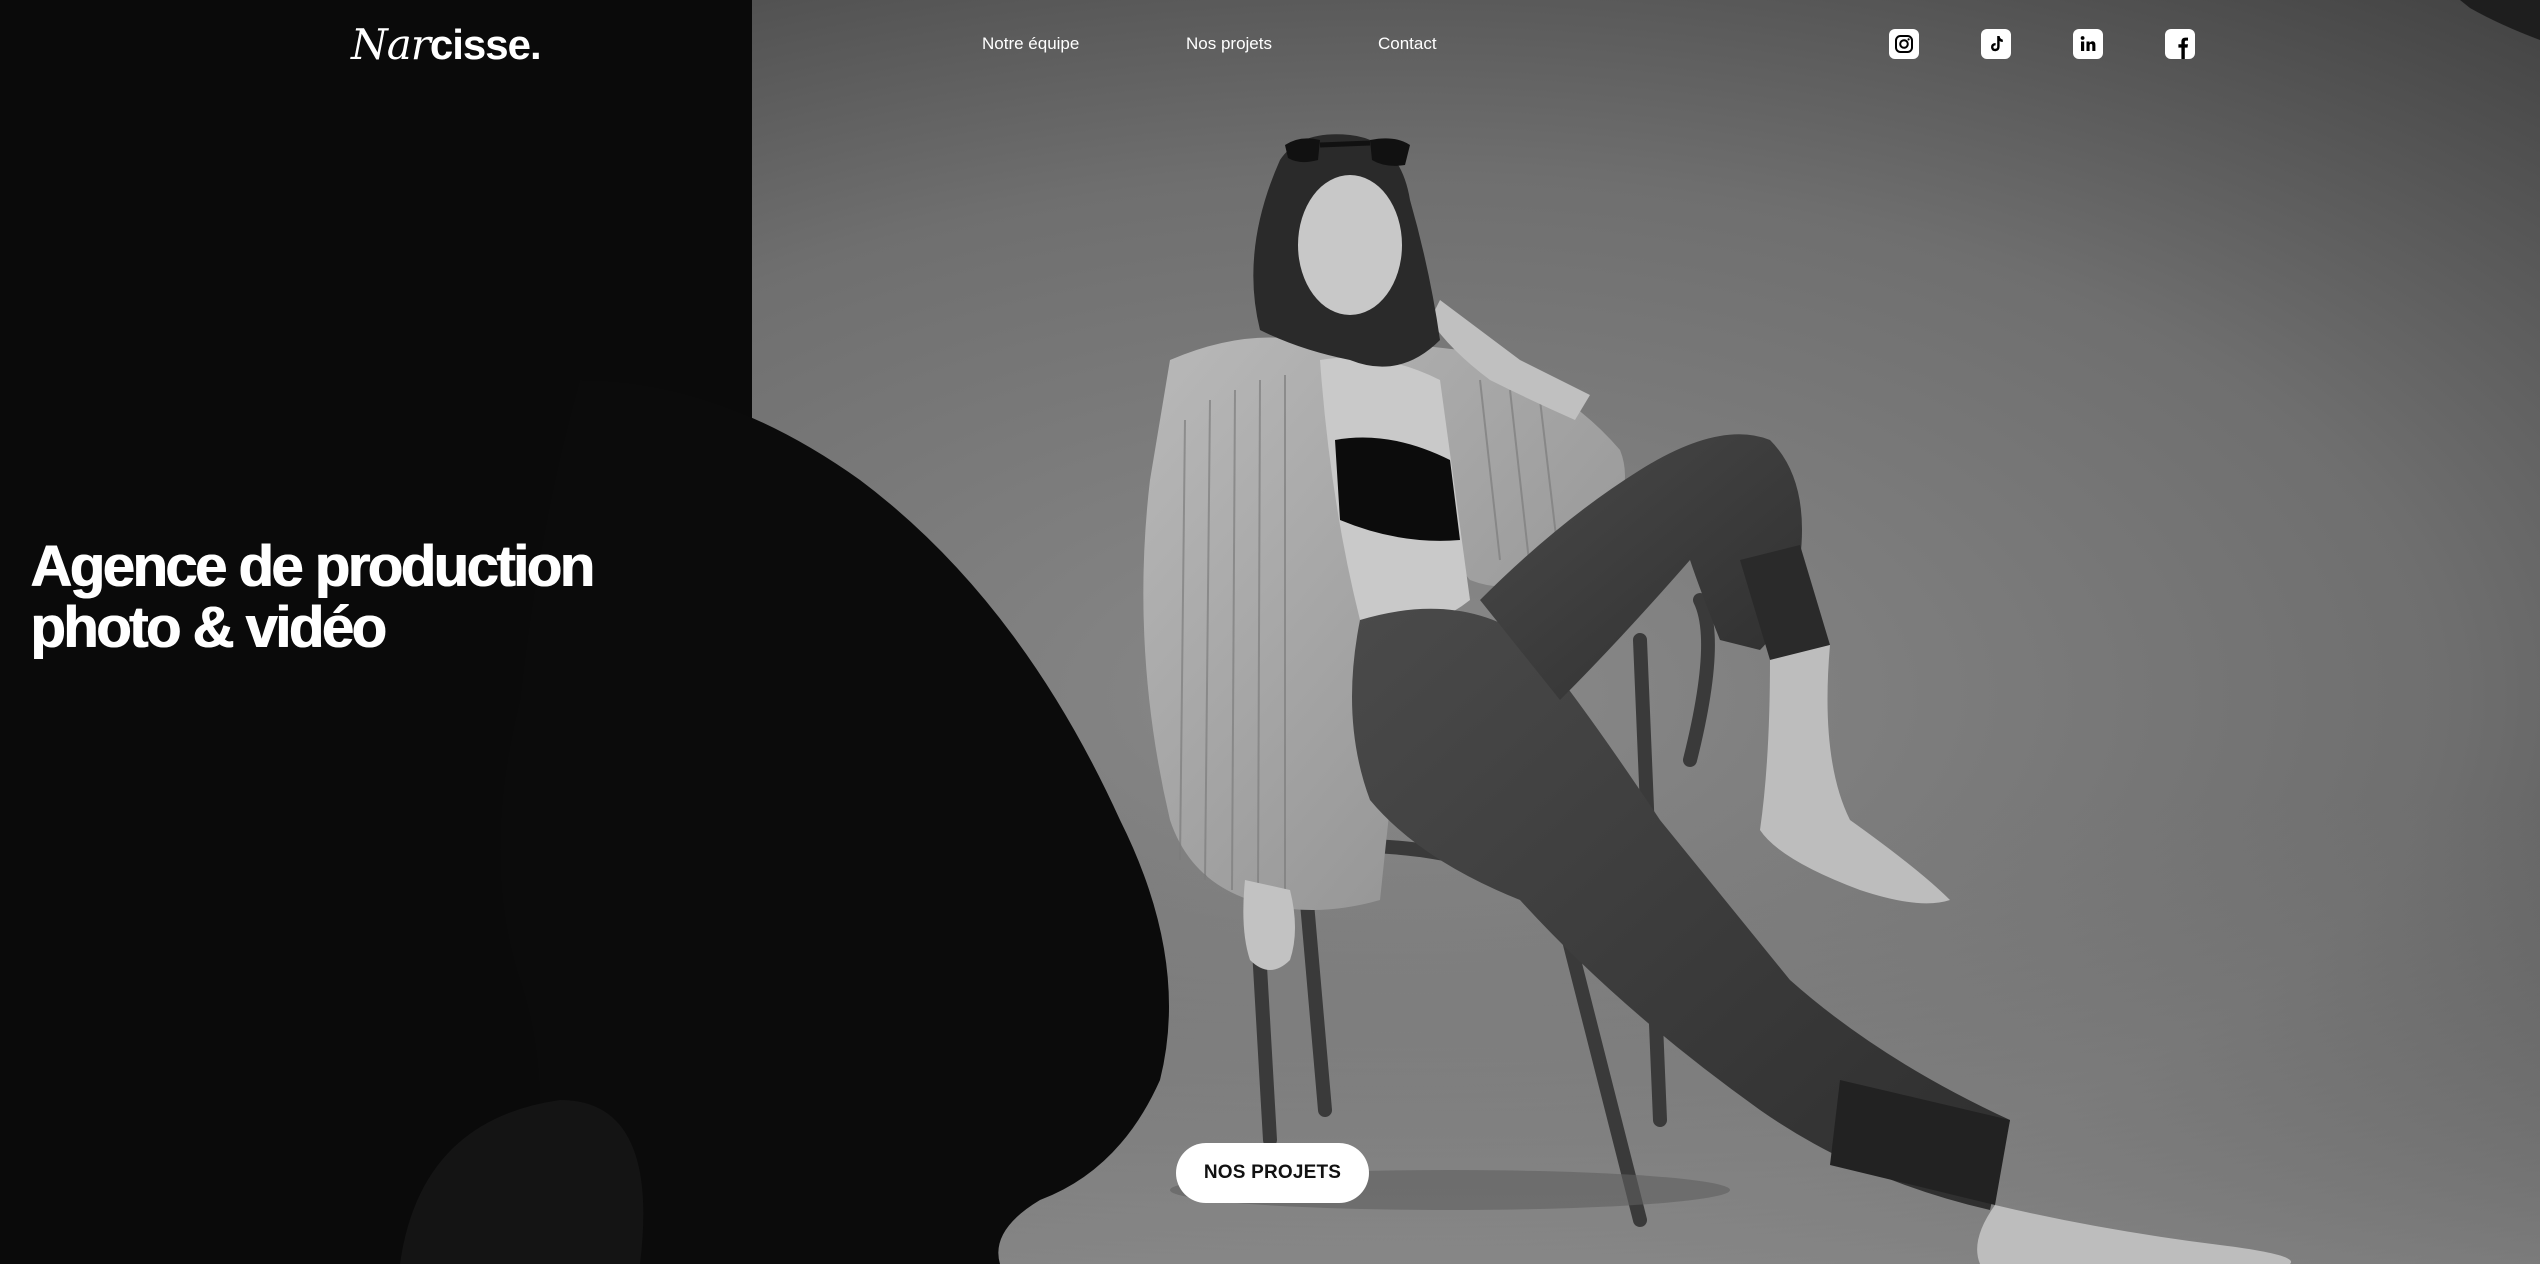 Image resolution: width=2540 pixels, height=1264 pixels. What do you see at coordinates (312, 566) in the screenshot?
I see `headline-line-1: Agence de production` at bounding box center [312, 566].